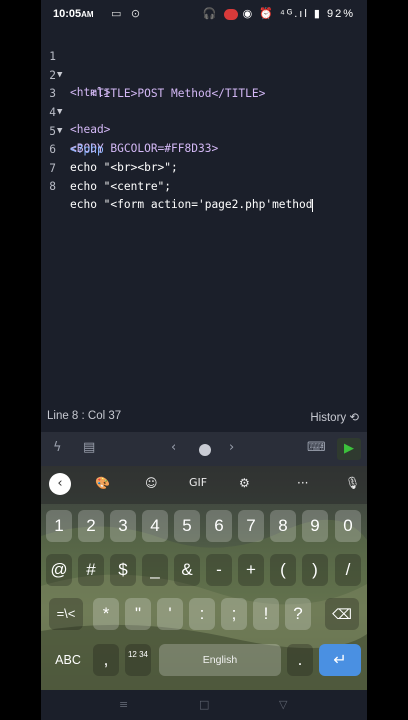 Image resolution: width=408 pixels, height=720 pixels. I want to click on key: :, so click(202, 614).